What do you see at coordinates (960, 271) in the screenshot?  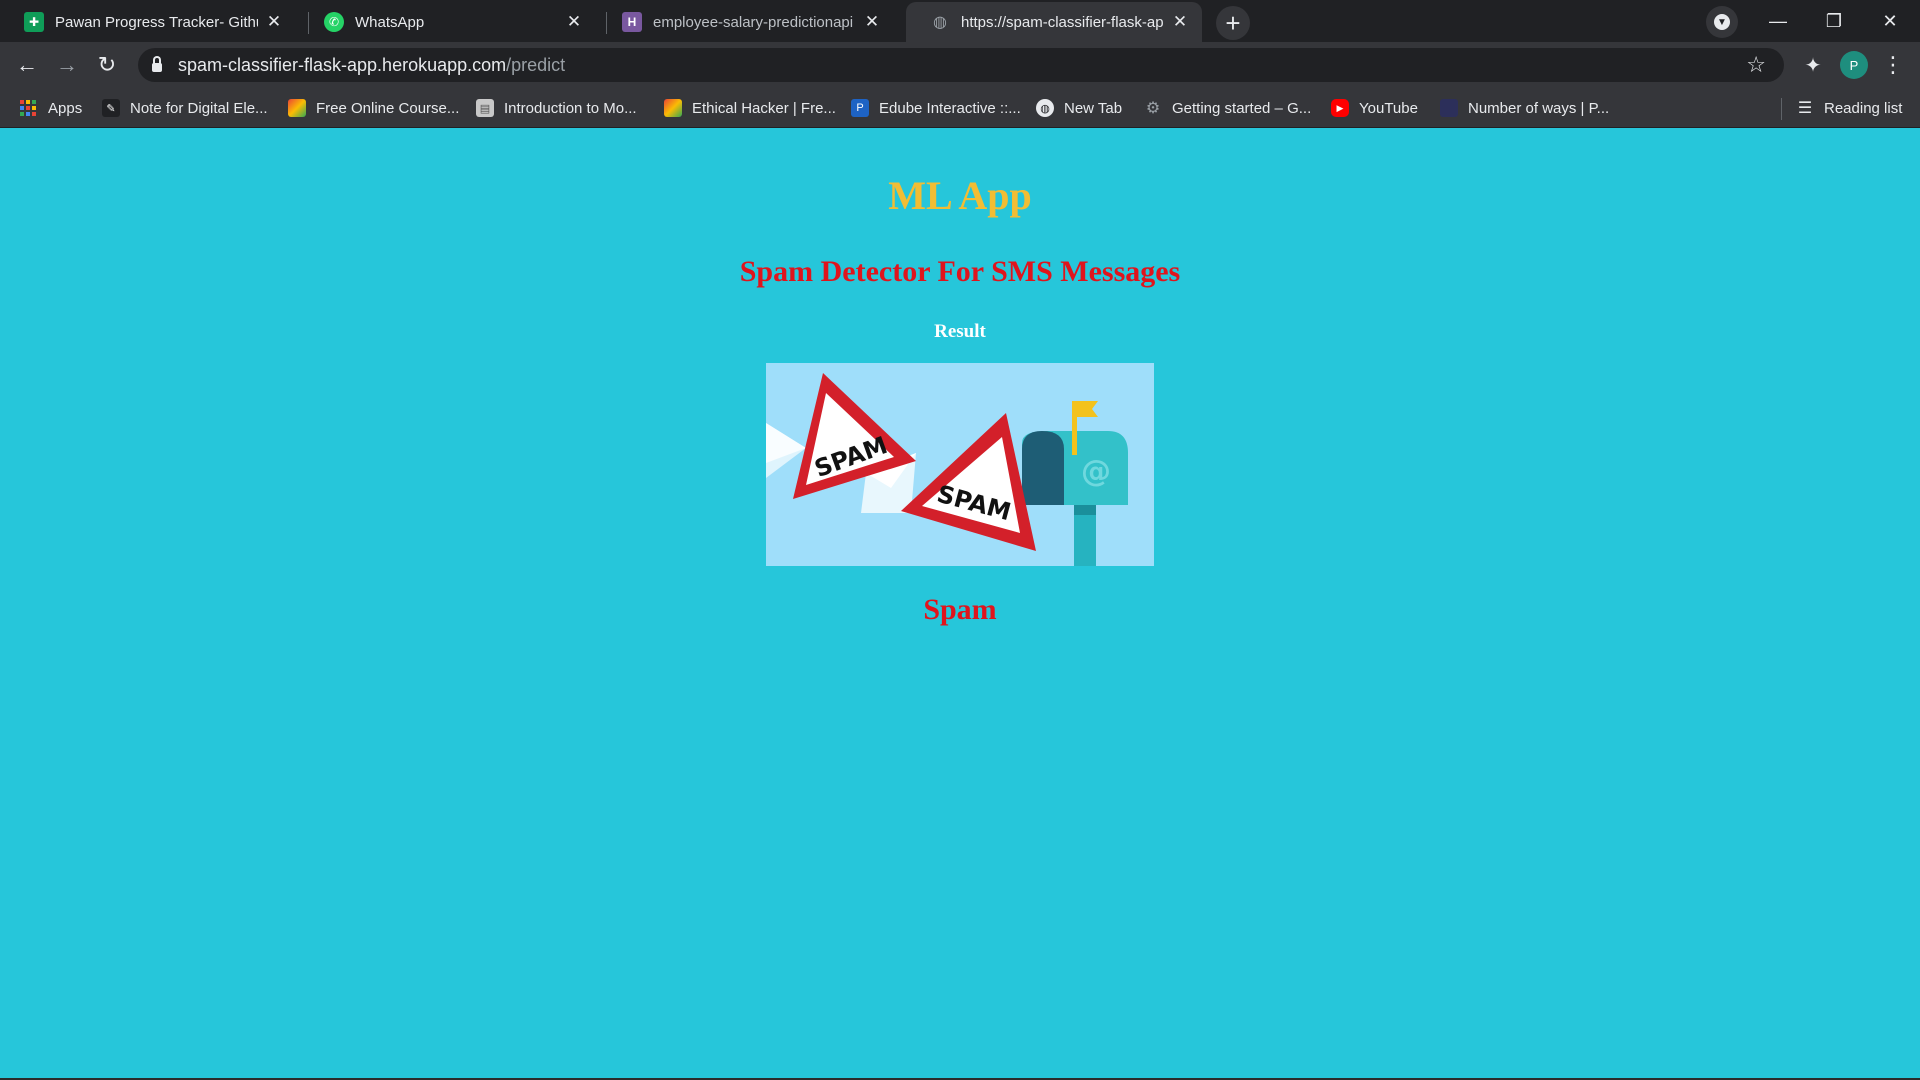 I see `page-subtitle: Spam Detector For SMS Messages` at bounding box center [960, 271].